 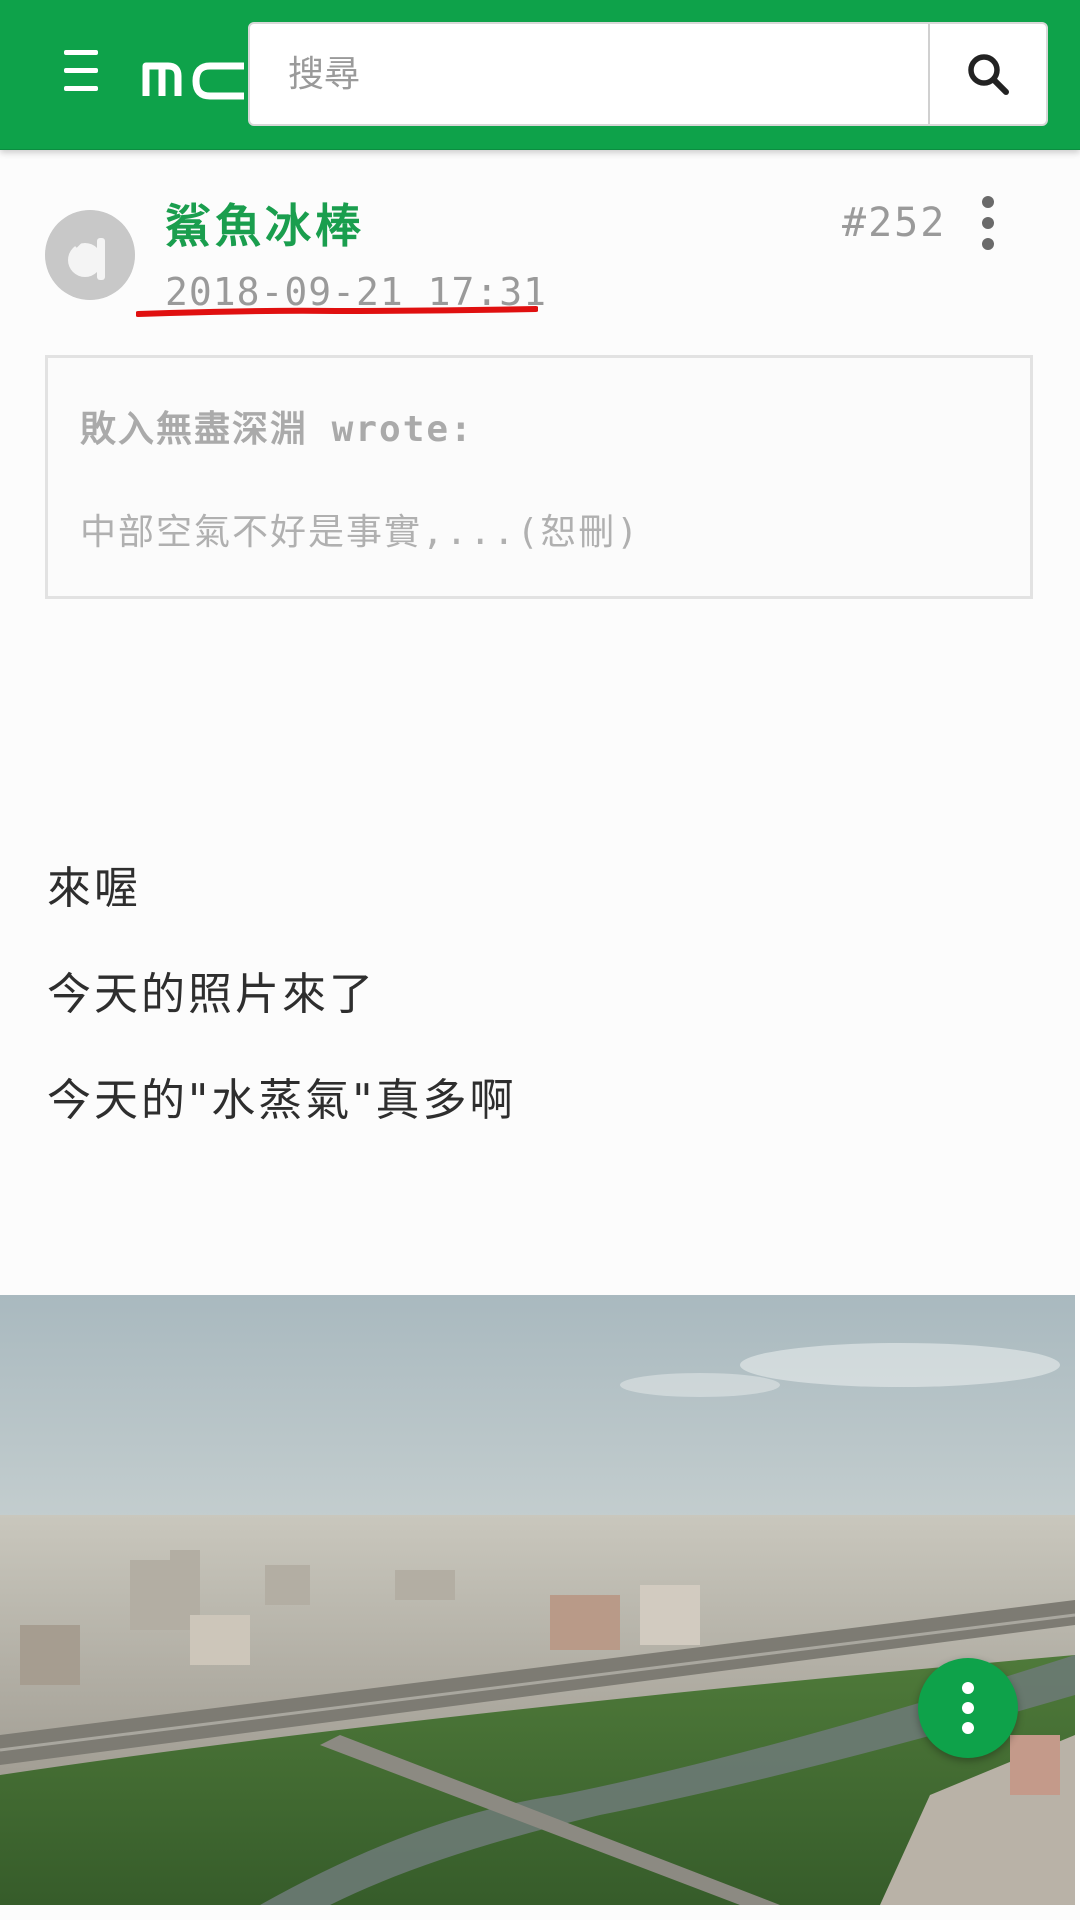 I want to click on post-body-line: 今天的"水蒸氣"真多啊, so click(x=282, y=1100).